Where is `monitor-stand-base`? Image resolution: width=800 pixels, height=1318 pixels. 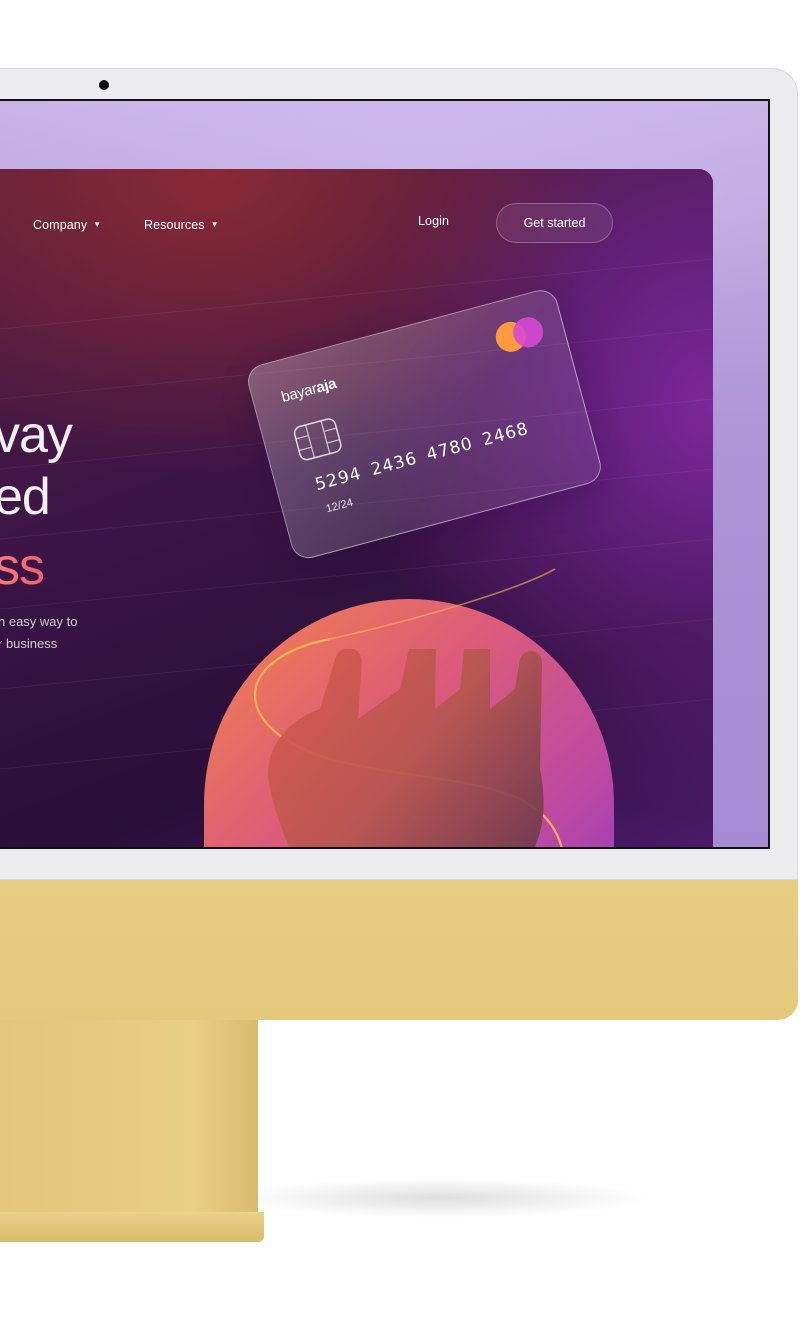
monitor-stand-base is located at coordinates (132, 1227).